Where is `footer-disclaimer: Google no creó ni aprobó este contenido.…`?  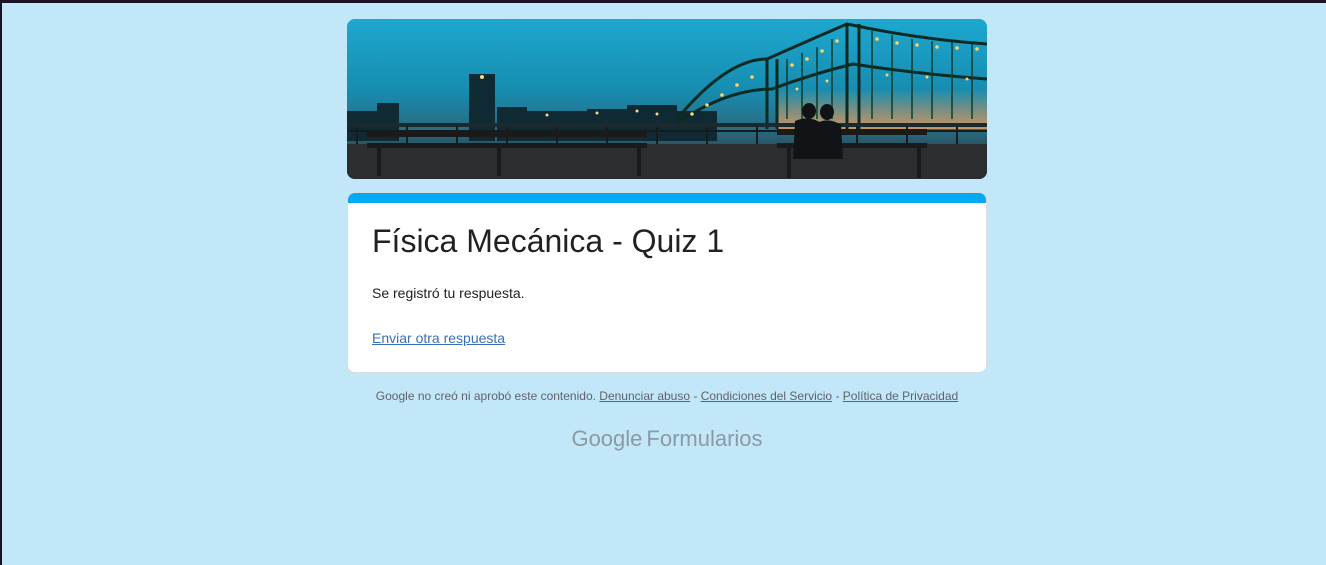 footer-disclaimer: Google no creó ni aprobó este contenido.… is located at coordinates (667, 396).